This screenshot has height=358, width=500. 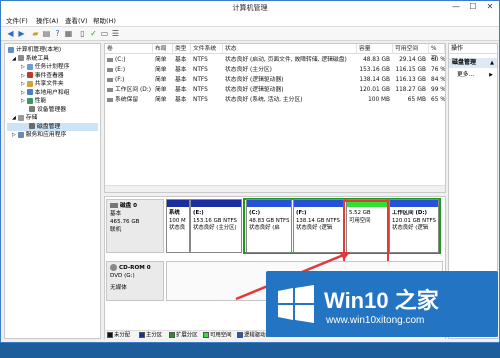 What do you see at coordinates (375, 320) in the screenshot?
I see `watermark-url: www.win10xitong.com` at bounding box center [375, 320].